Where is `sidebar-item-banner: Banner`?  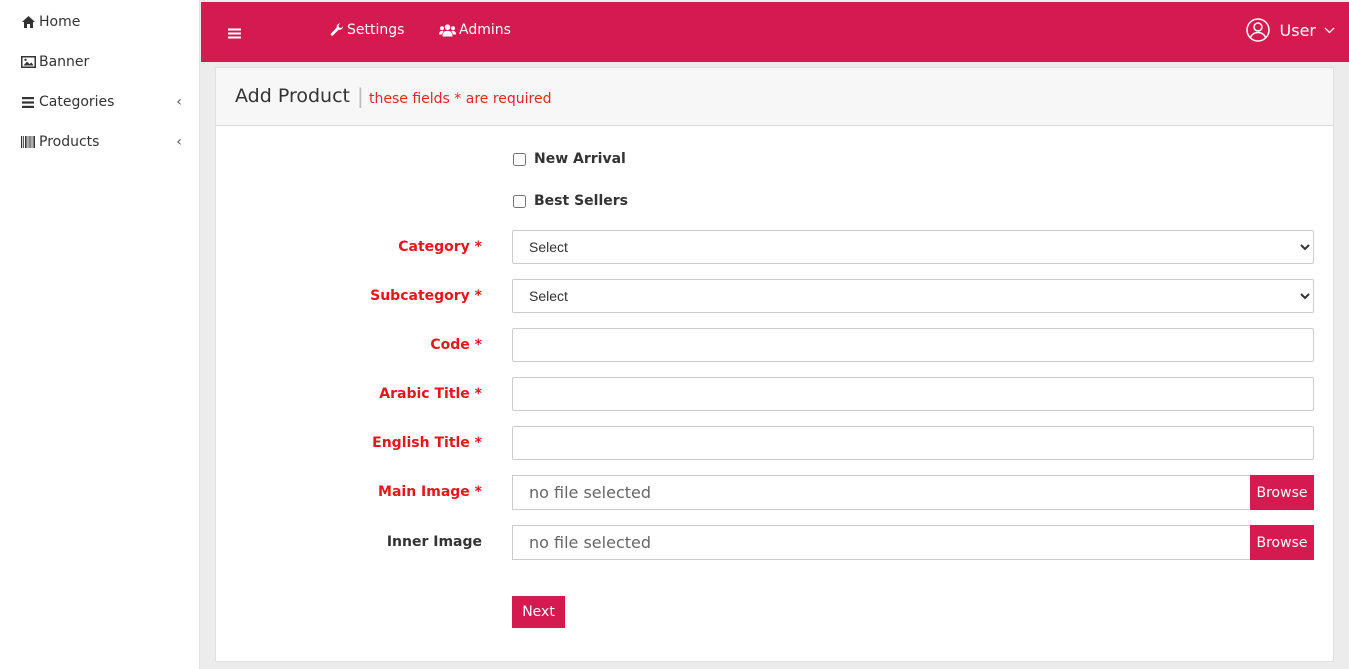 sidebar-item-banner: Banner is located at coordinates (105, 62).